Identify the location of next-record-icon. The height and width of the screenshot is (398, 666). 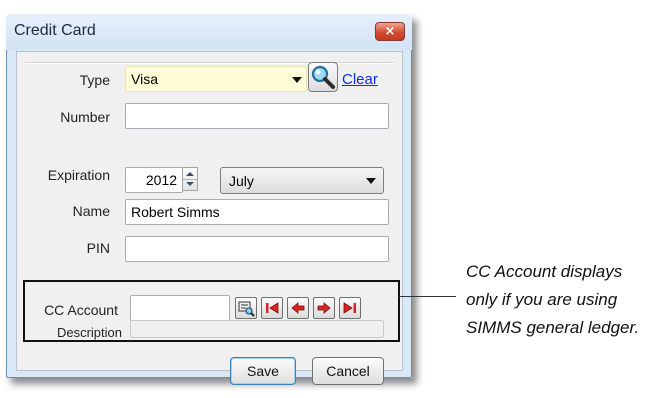
(324, 308).